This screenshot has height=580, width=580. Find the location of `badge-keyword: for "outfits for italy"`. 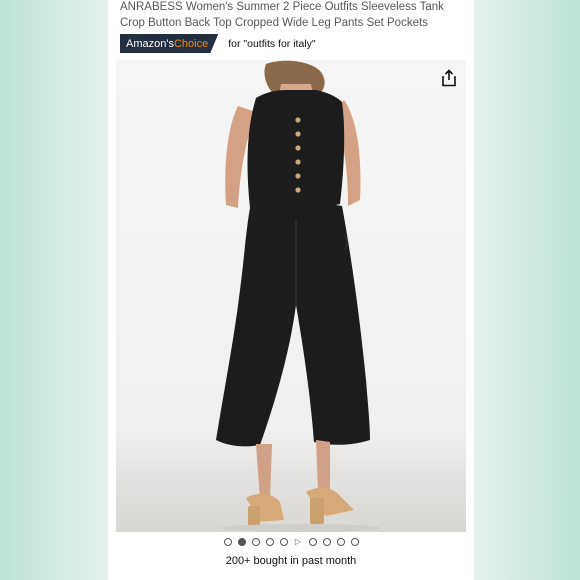

badge-keyword: for "outfits for italy" is located at coordinates (272, 43).